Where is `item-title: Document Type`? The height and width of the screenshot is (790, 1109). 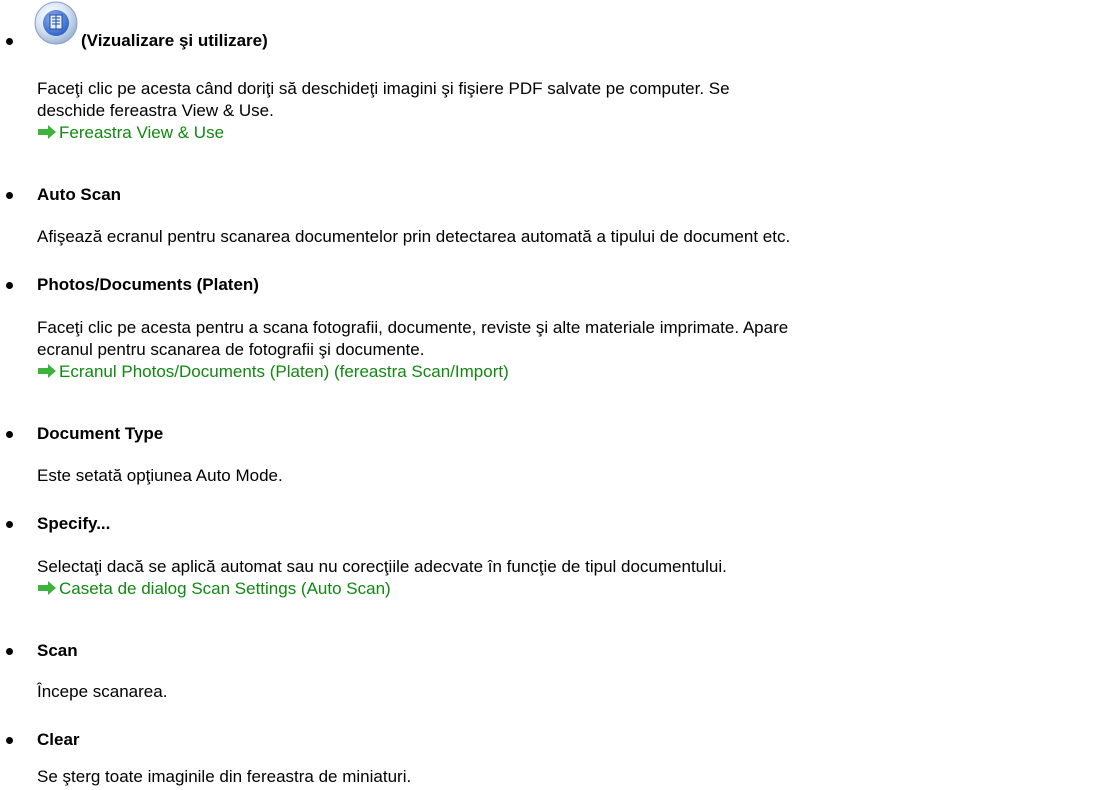 item-title: Document Type is located at coordinates (100, 433).